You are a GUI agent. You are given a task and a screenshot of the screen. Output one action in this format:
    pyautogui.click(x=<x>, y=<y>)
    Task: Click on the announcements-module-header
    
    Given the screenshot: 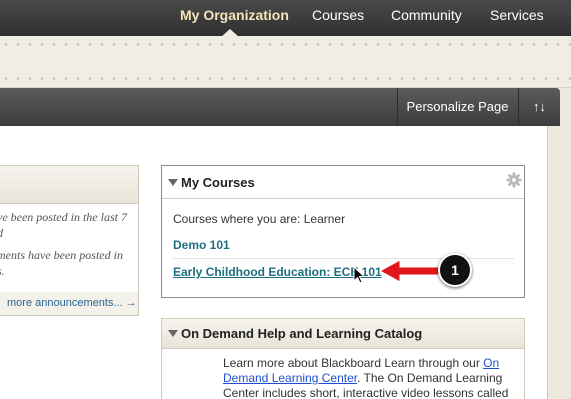 What is the action you would take?
    pyautogui.click(x=69, y=185)
    